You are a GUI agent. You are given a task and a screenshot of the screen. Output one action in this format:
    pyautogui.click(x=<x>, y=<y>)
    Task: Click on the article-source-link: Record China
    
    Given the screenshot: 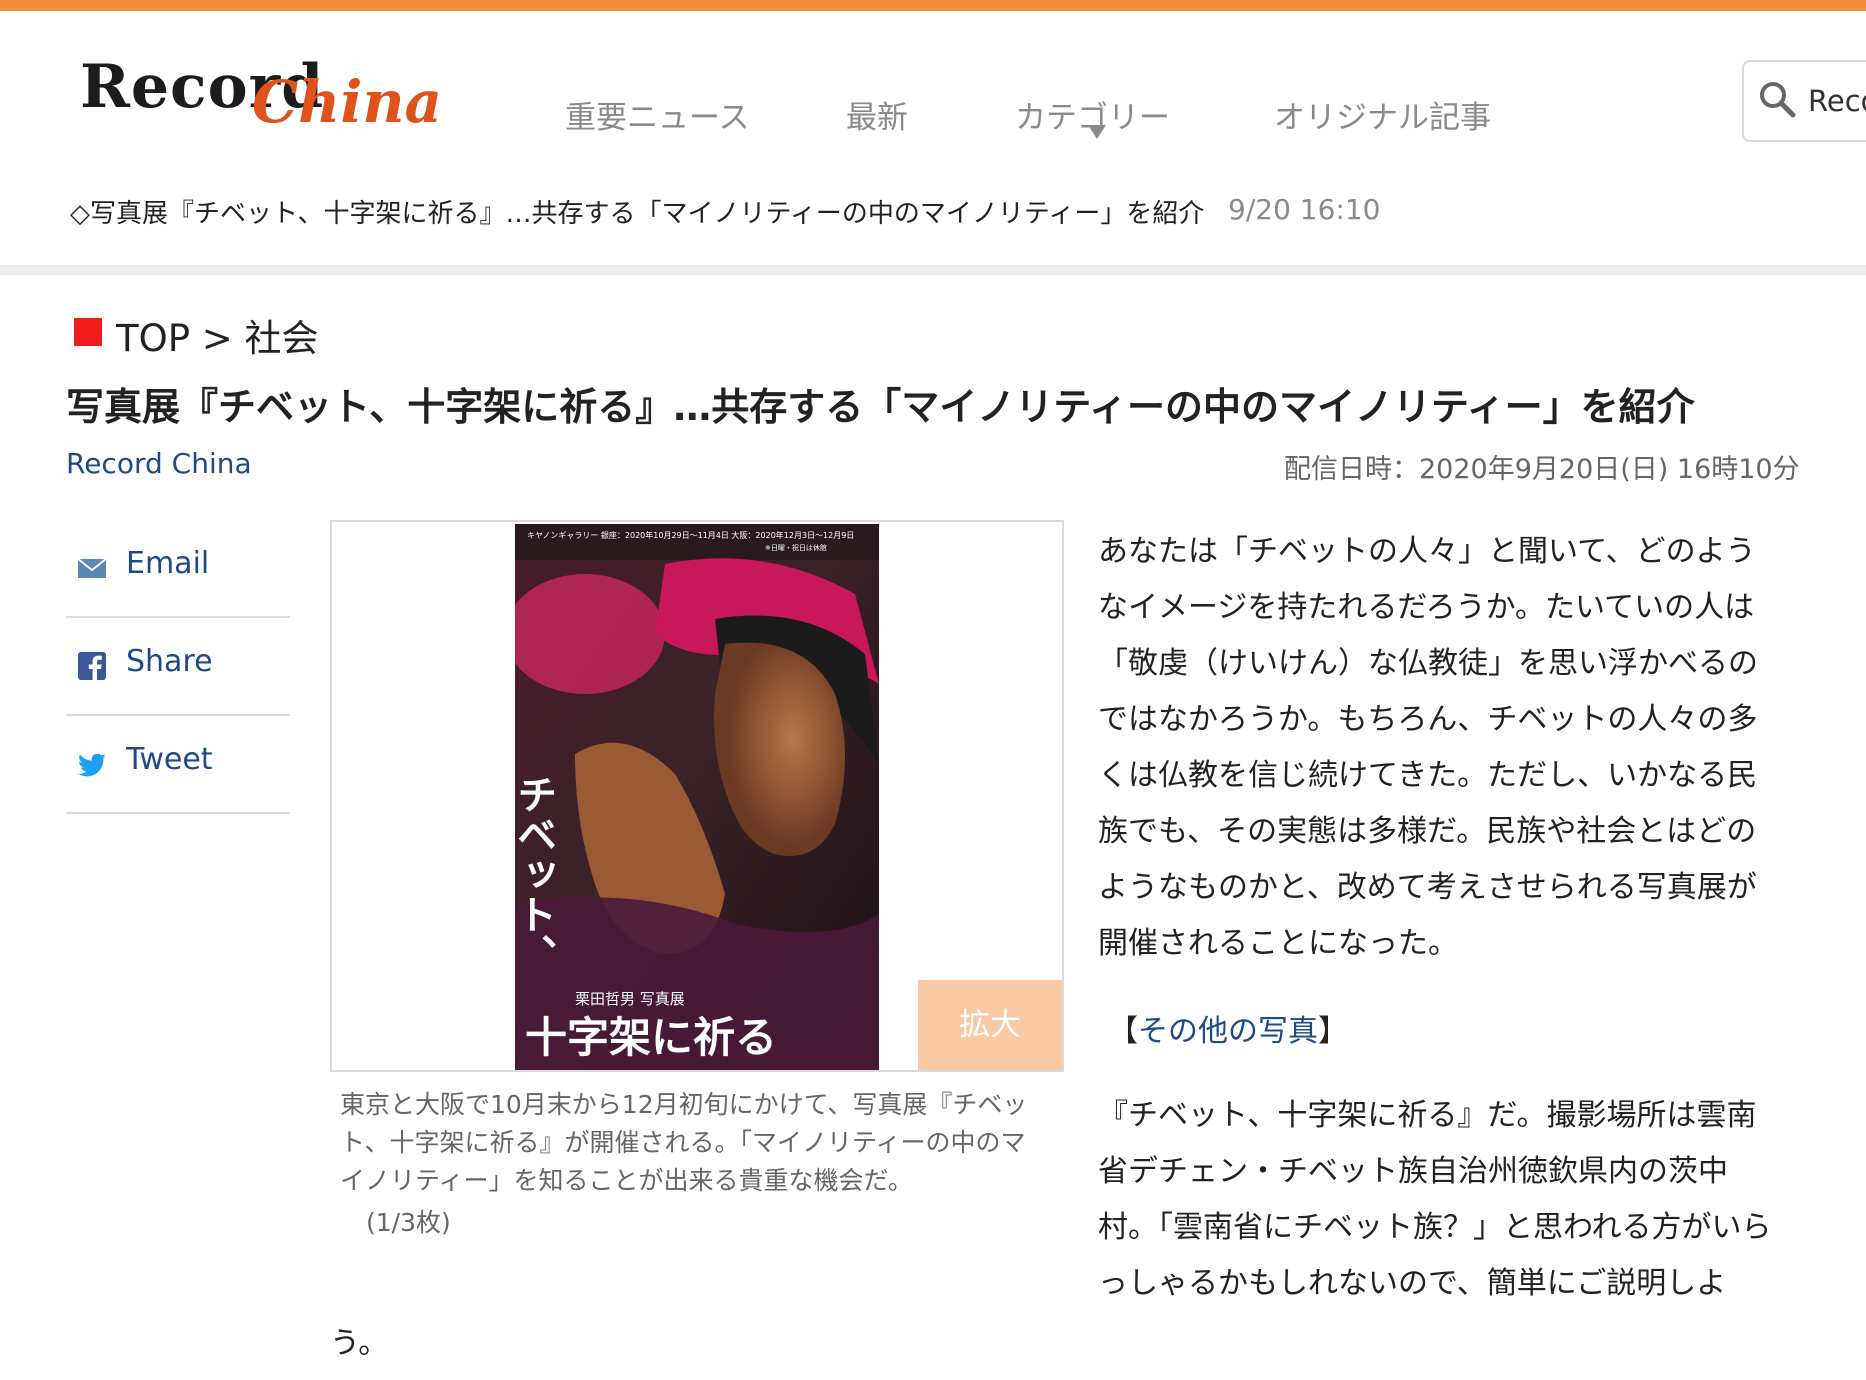 What is the action you would take?
    pyautogui.click(x=159, y=463)
    